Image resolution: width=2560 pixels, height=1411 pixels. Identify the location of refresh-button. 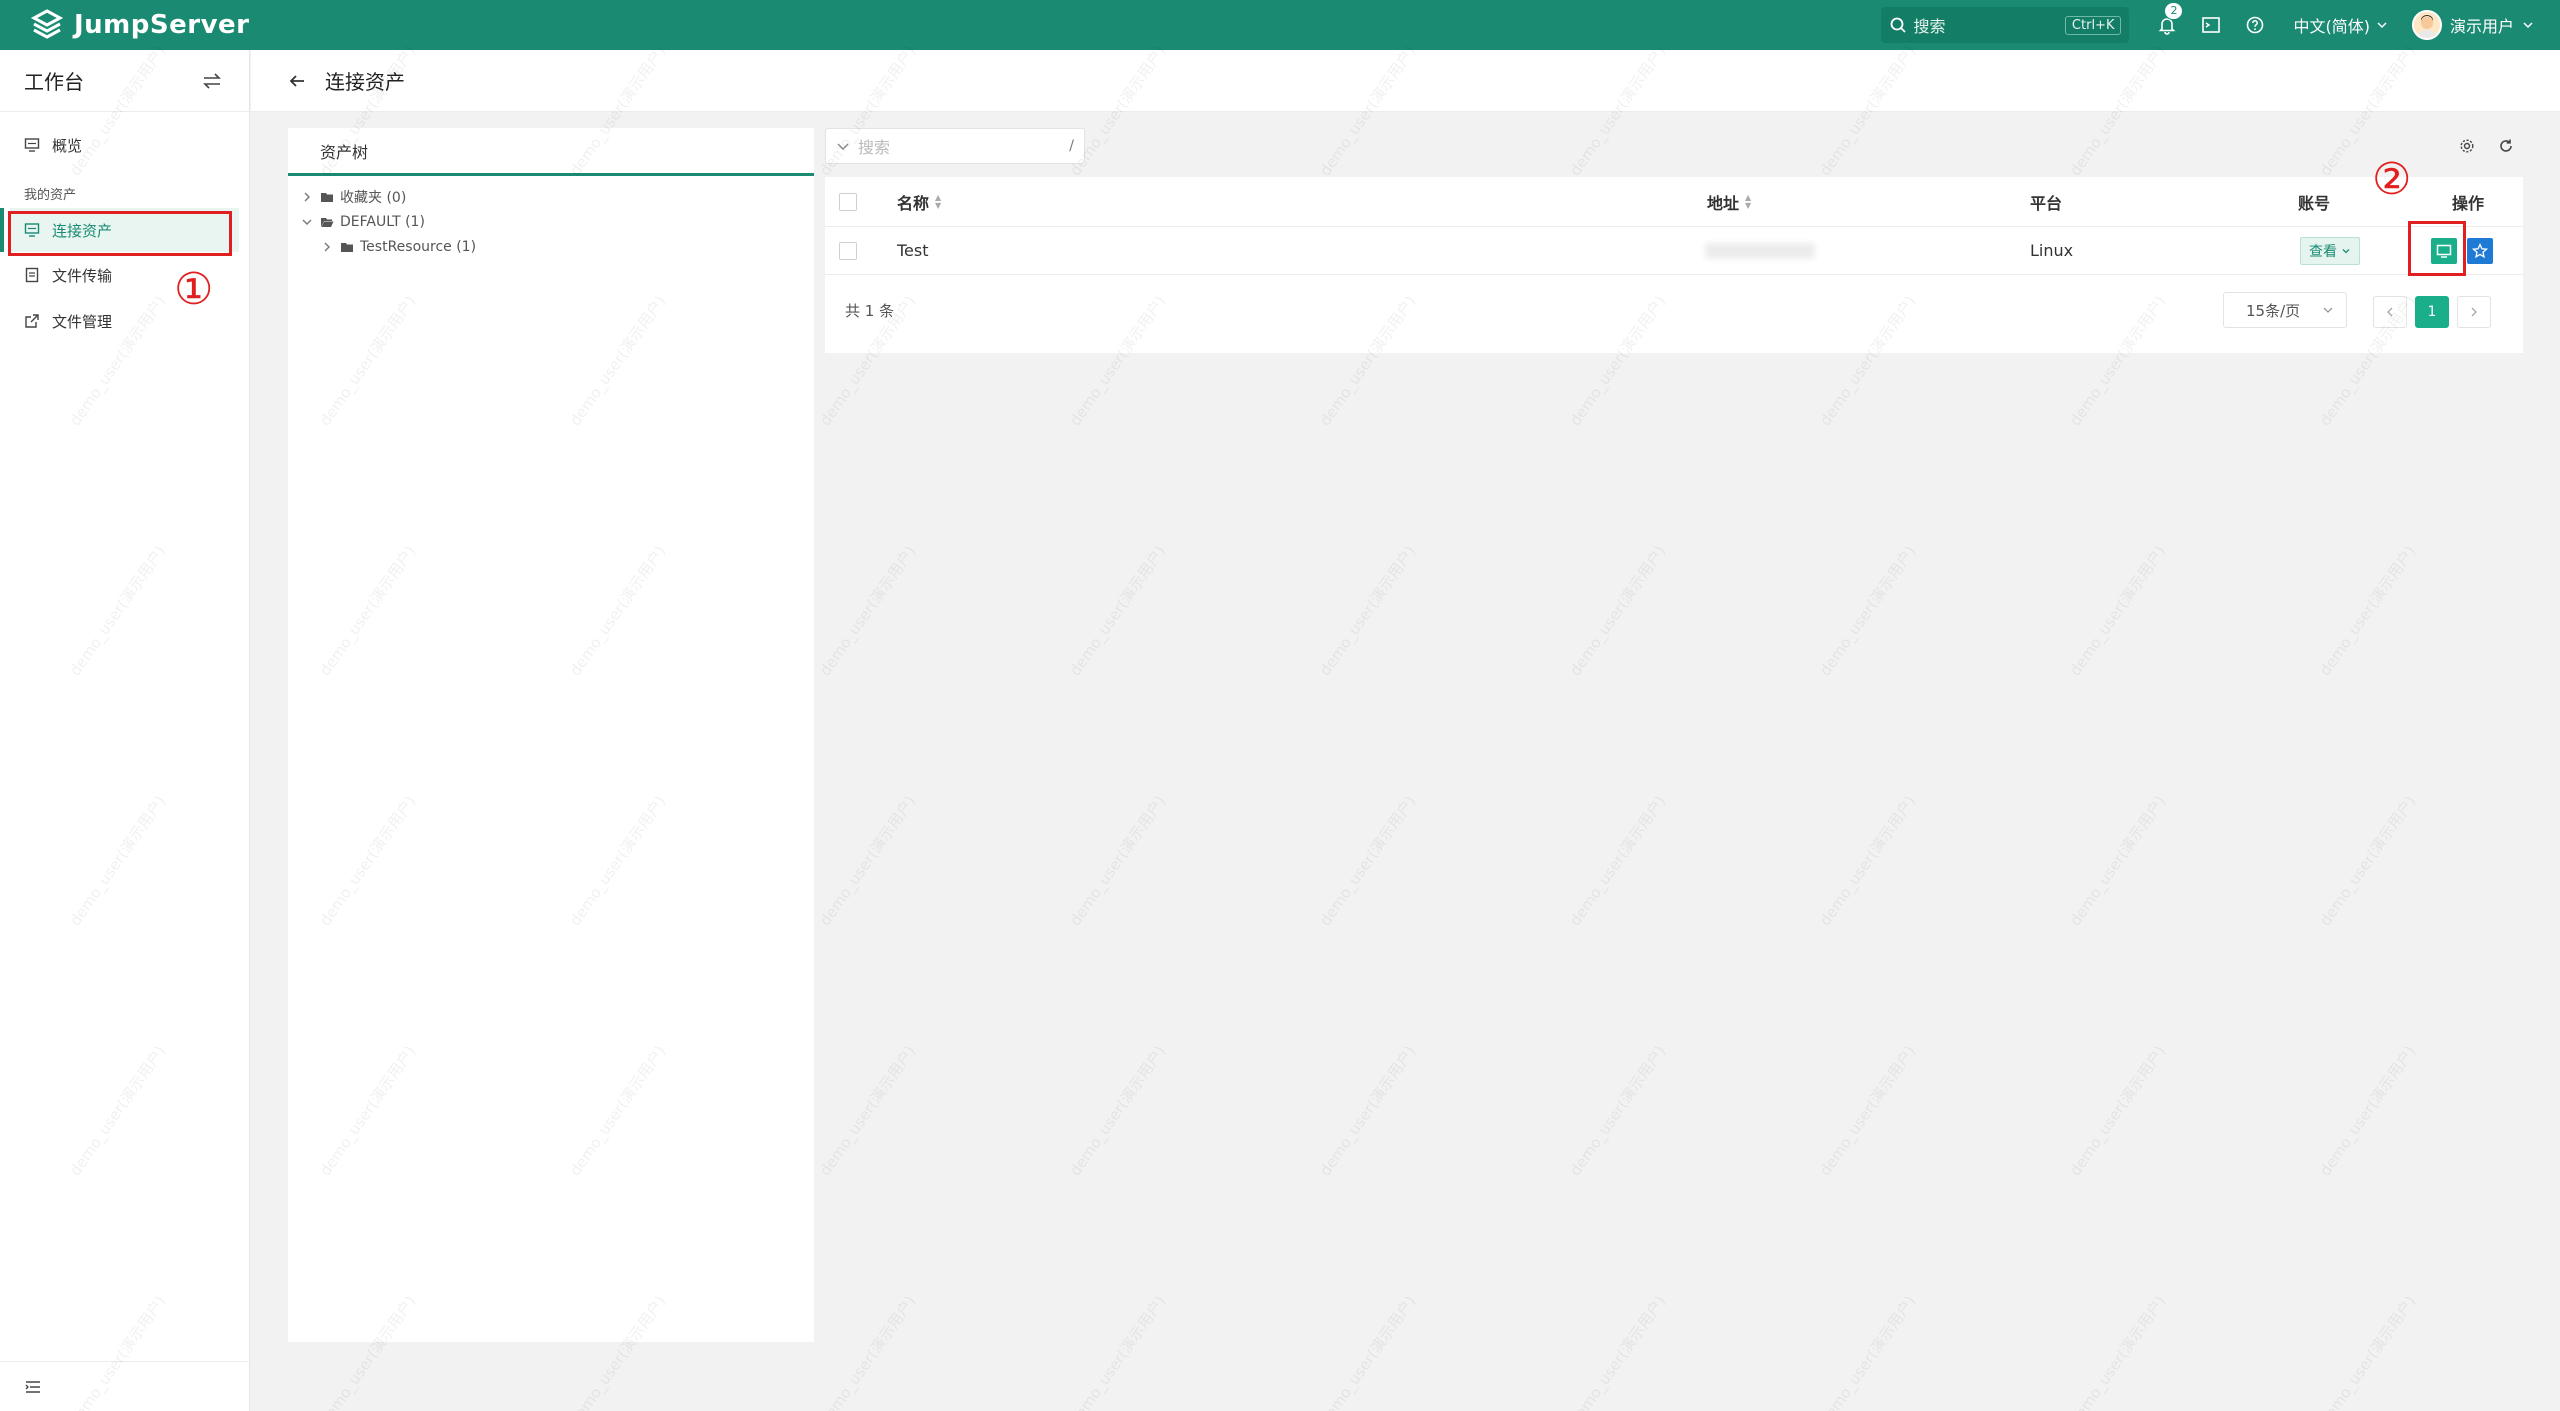
(2506, 146).